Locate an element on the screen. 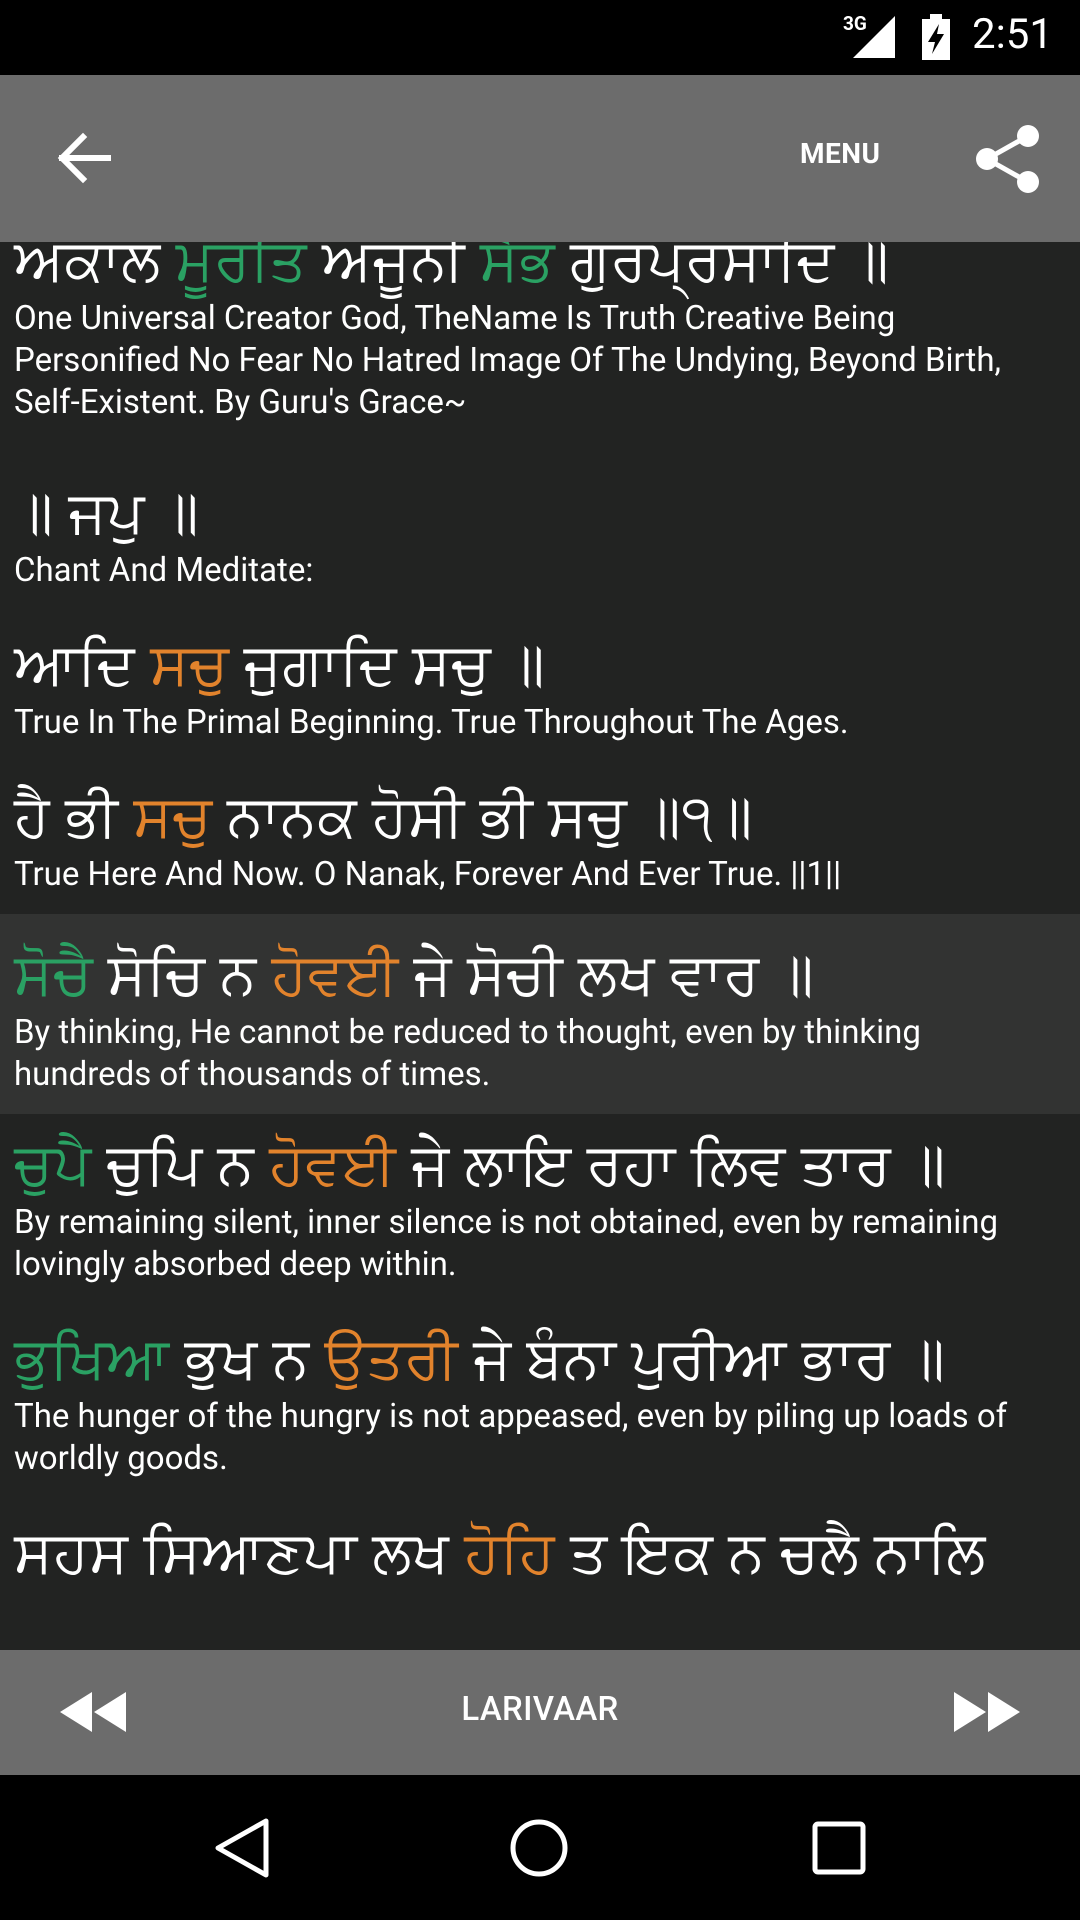 The width and height of the screenshot is (1080, 1920). gurmukhi-word: ਸੋਚਿ ਨ is located at coordinates (182, 975).